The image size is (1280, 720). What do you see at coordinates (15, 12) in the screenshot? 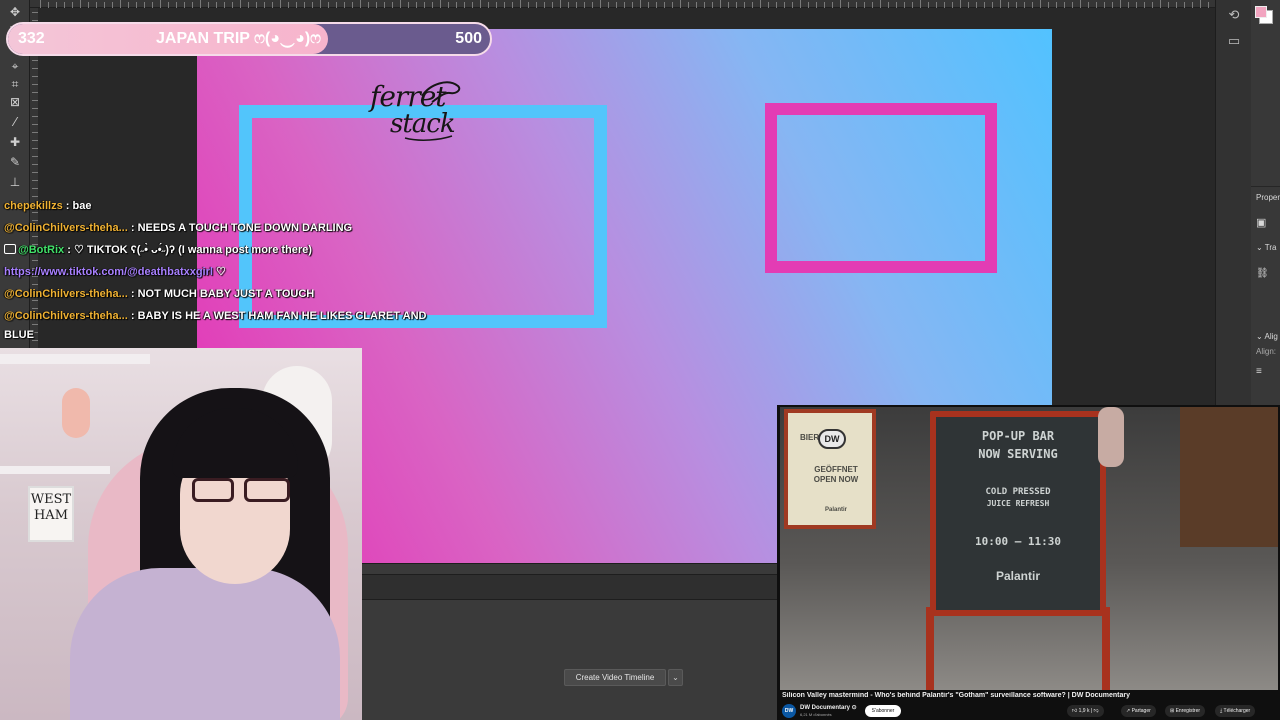
I see `move-tool-icon: ✥` at bounding box center [15, 12].